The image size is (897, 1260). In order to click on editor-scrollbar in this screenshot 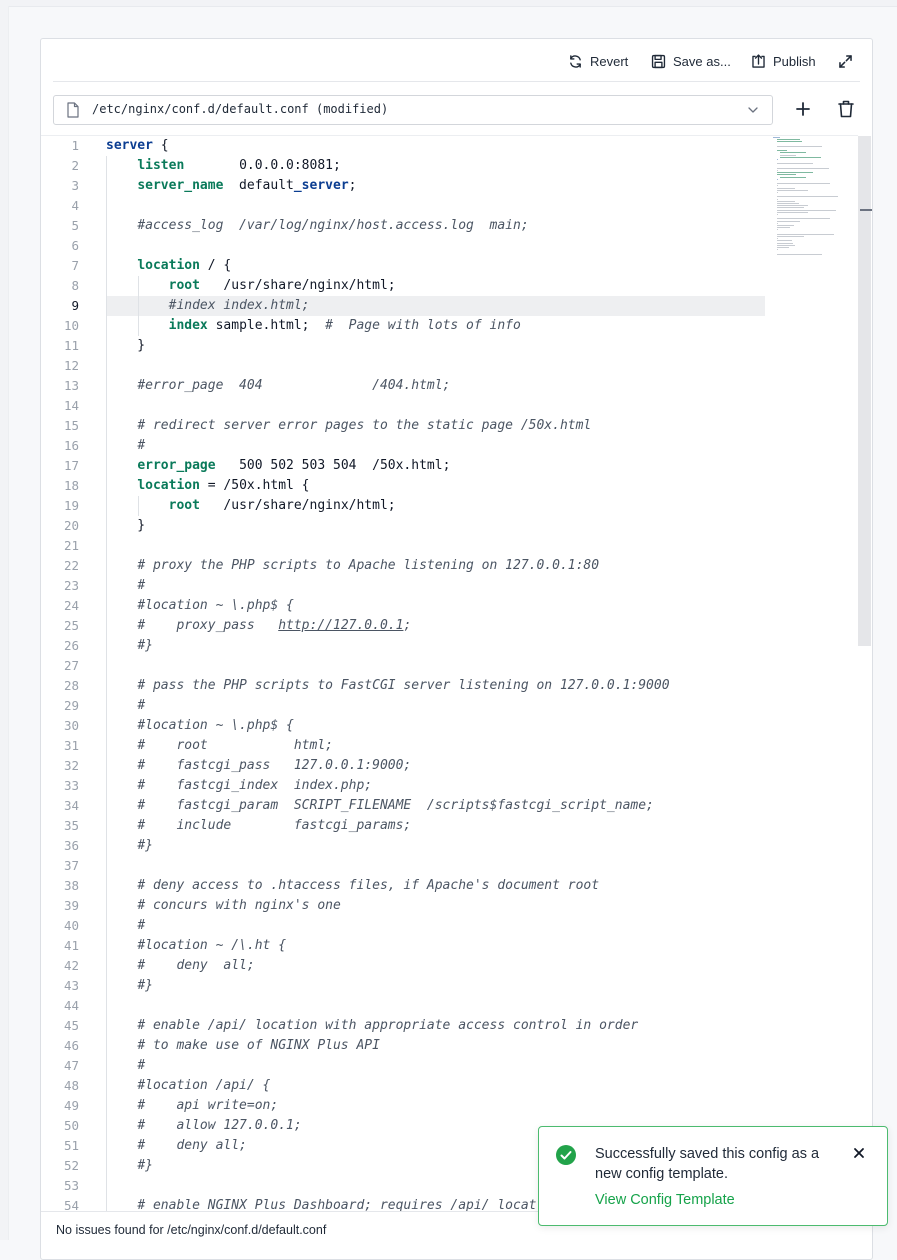, I will do `click(864, 391)`.